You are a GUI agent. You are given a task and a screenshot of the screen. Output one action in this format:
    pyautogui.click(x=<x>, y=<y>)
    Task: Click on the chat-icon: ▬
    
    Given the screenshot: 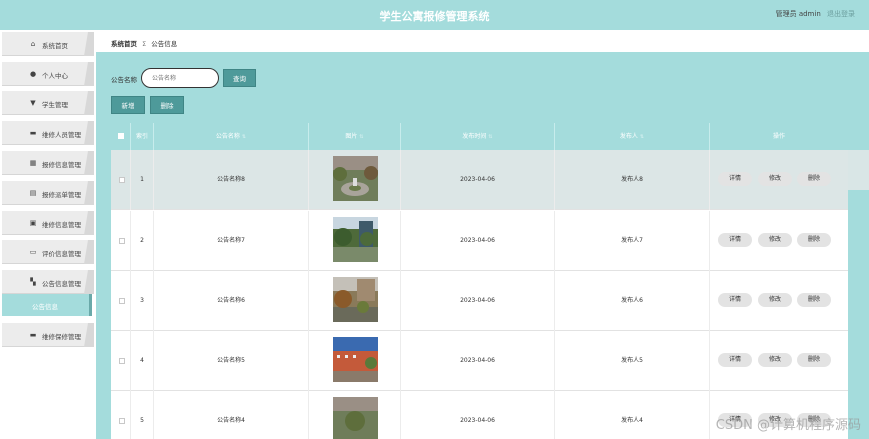 What is the action you would take?
    pyautogui.click(x=33, y=335)
    